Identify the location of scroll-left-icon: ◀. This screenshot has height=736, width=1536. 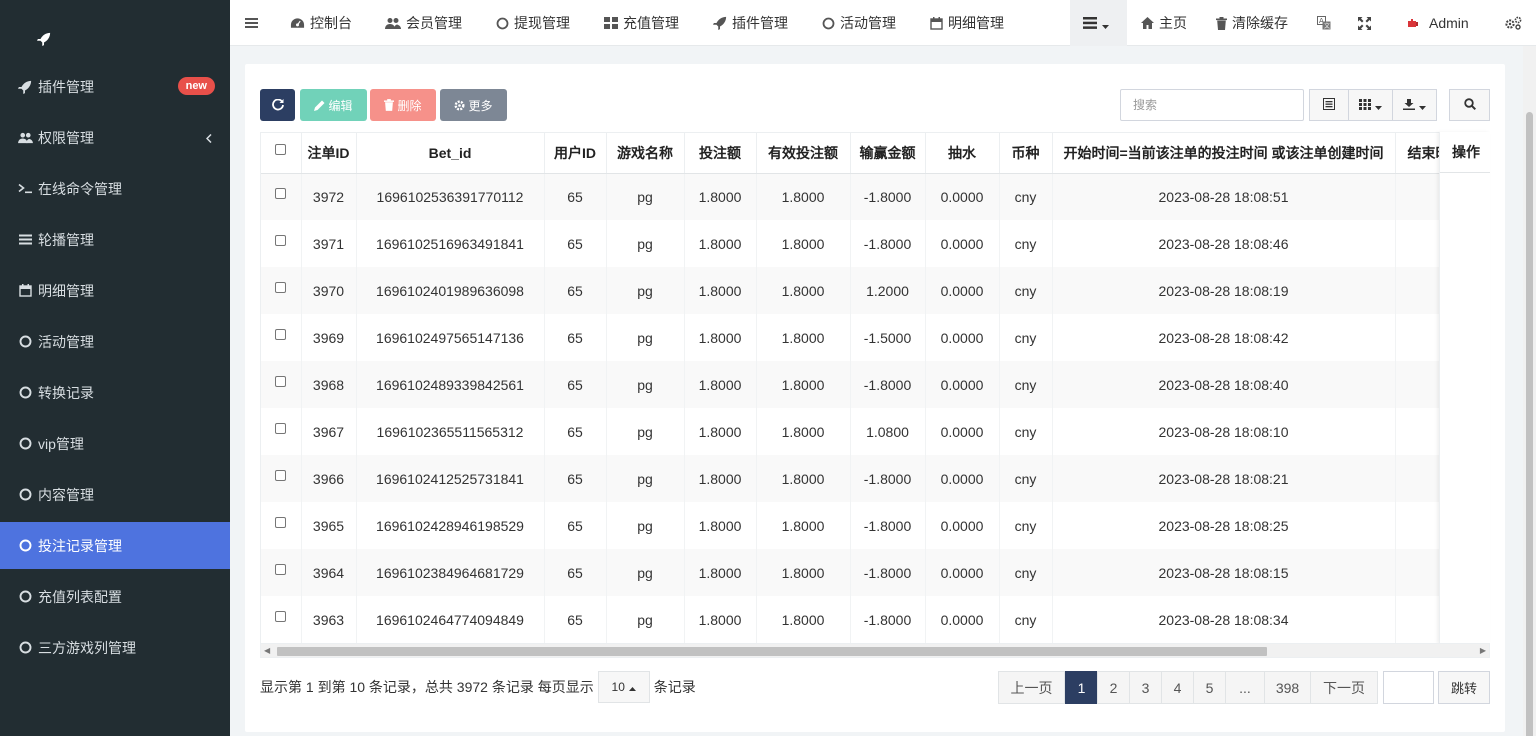
(267, 650).